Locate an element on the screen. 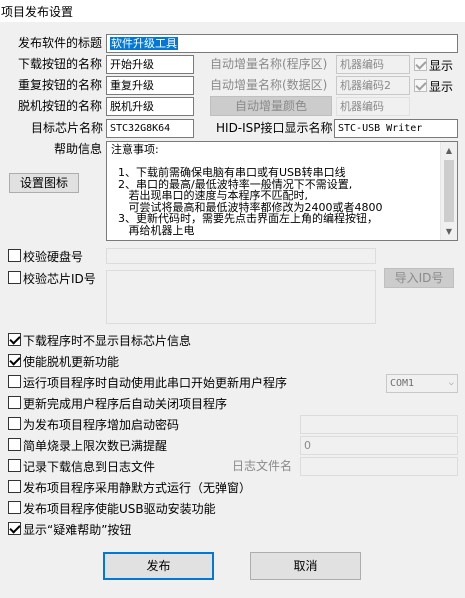 This screenshot has width=465, height=598. option-checkbox: 为发布项目程序增加启动密码 is located at coordinates (93, 424).